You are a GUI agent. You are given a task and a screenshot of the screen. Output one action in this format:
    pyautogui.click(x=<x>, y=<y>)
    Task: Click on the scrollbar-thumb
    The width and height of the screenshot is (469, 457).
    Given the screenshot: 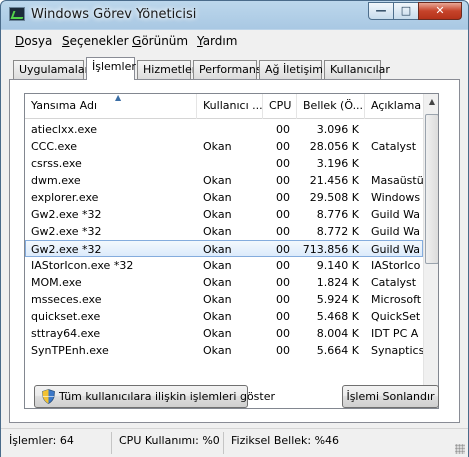 What is the action you would take?
    pyautogui.click(x=431, y=189)
    